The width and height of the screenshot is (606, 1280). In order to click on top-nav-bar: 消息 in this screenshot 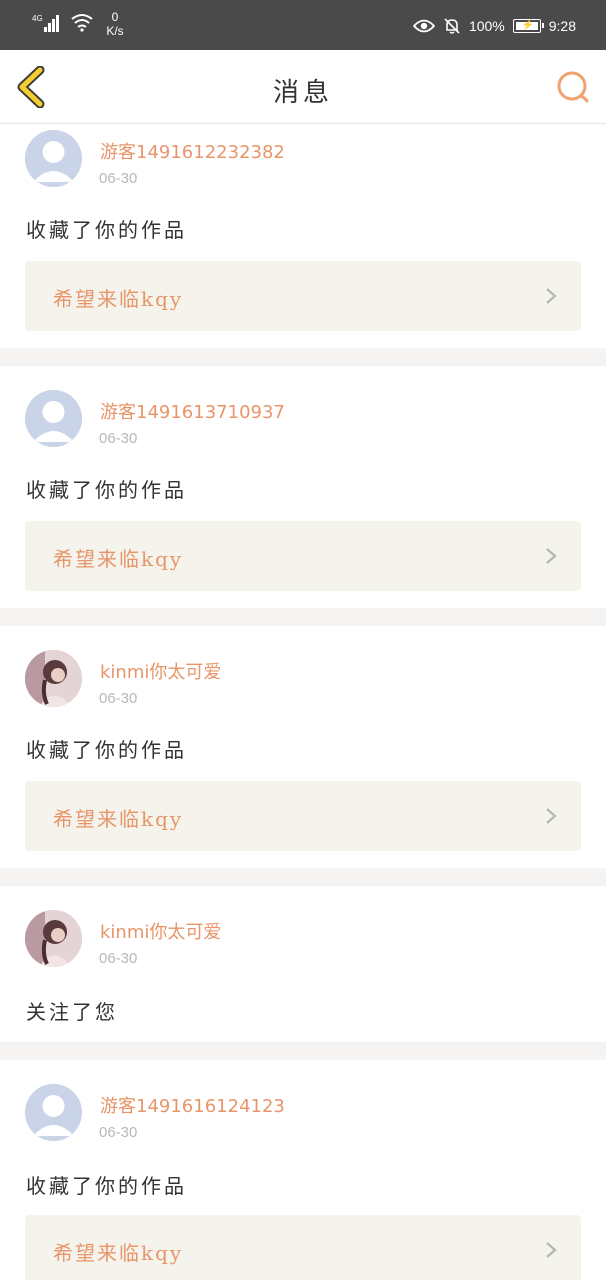, I will do `click(303, 87)`.